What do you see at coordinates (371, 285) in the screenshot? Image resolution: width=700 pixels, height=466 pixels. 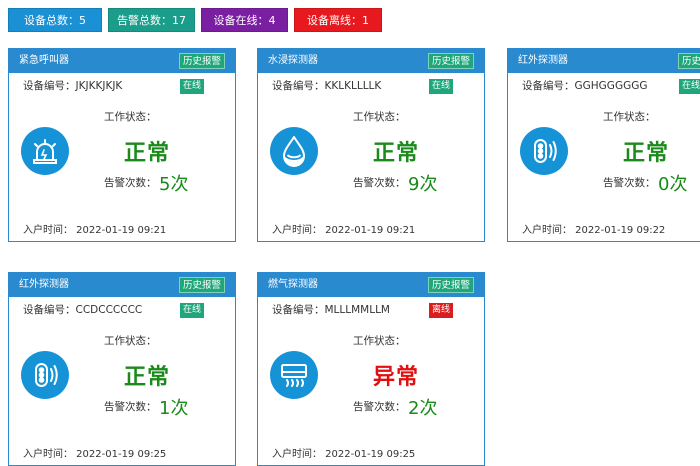 I see `card-header: 燃气探测器 历史报警` at bounding box center [371, 285].